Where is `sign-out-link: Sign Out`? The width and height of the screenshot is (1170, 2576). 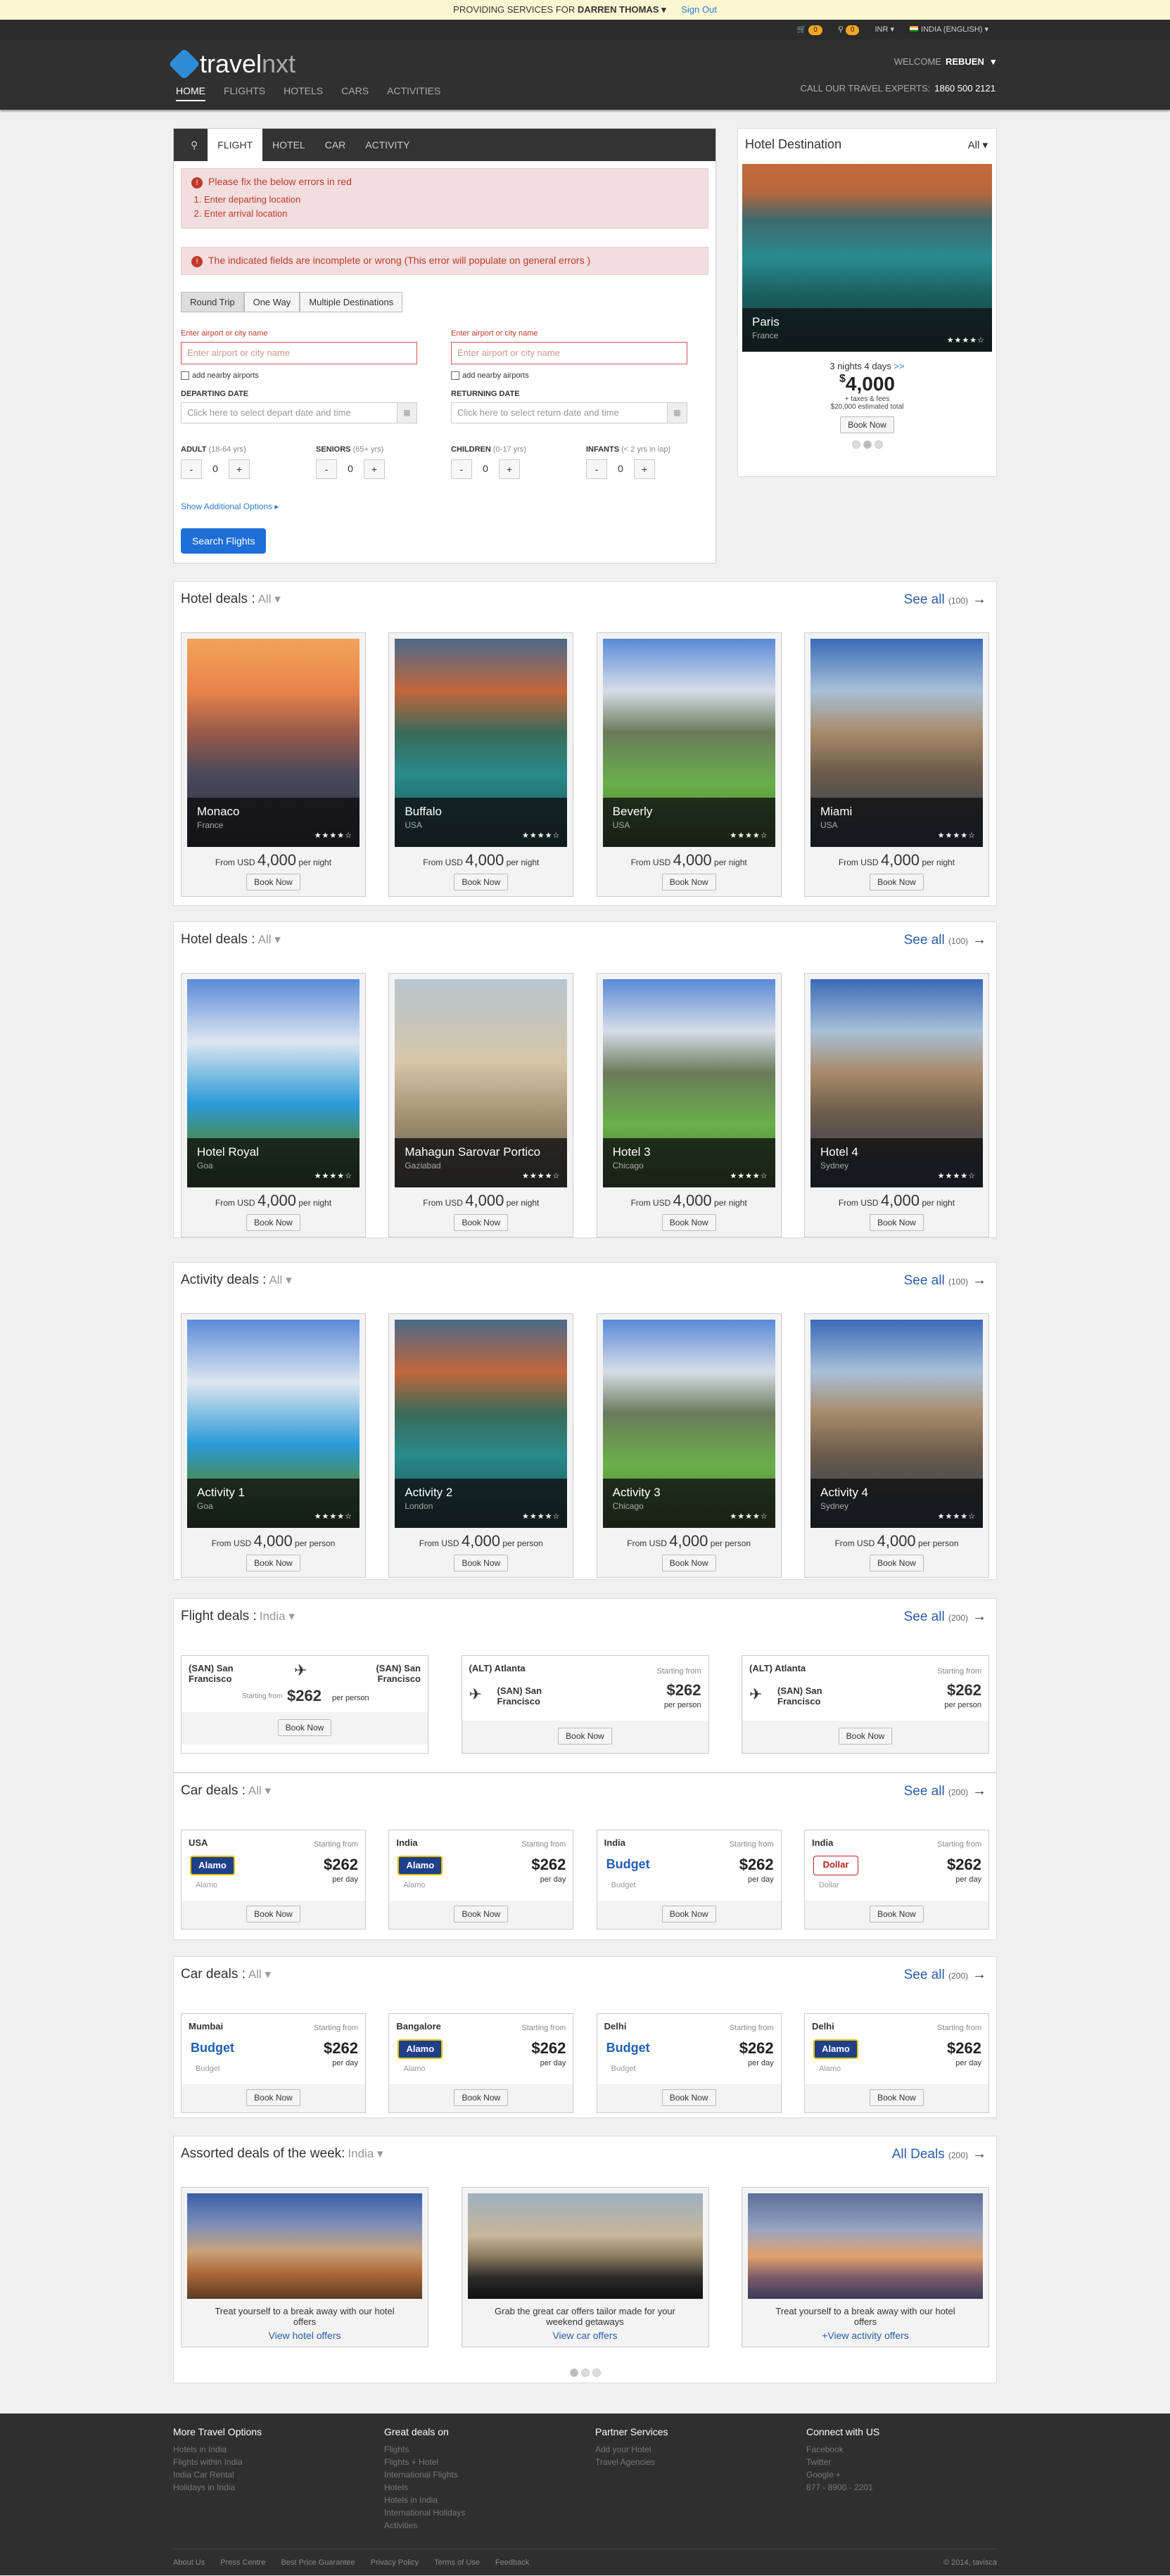
sign-out-link: Sign Out is located at coordinates (699, 9).